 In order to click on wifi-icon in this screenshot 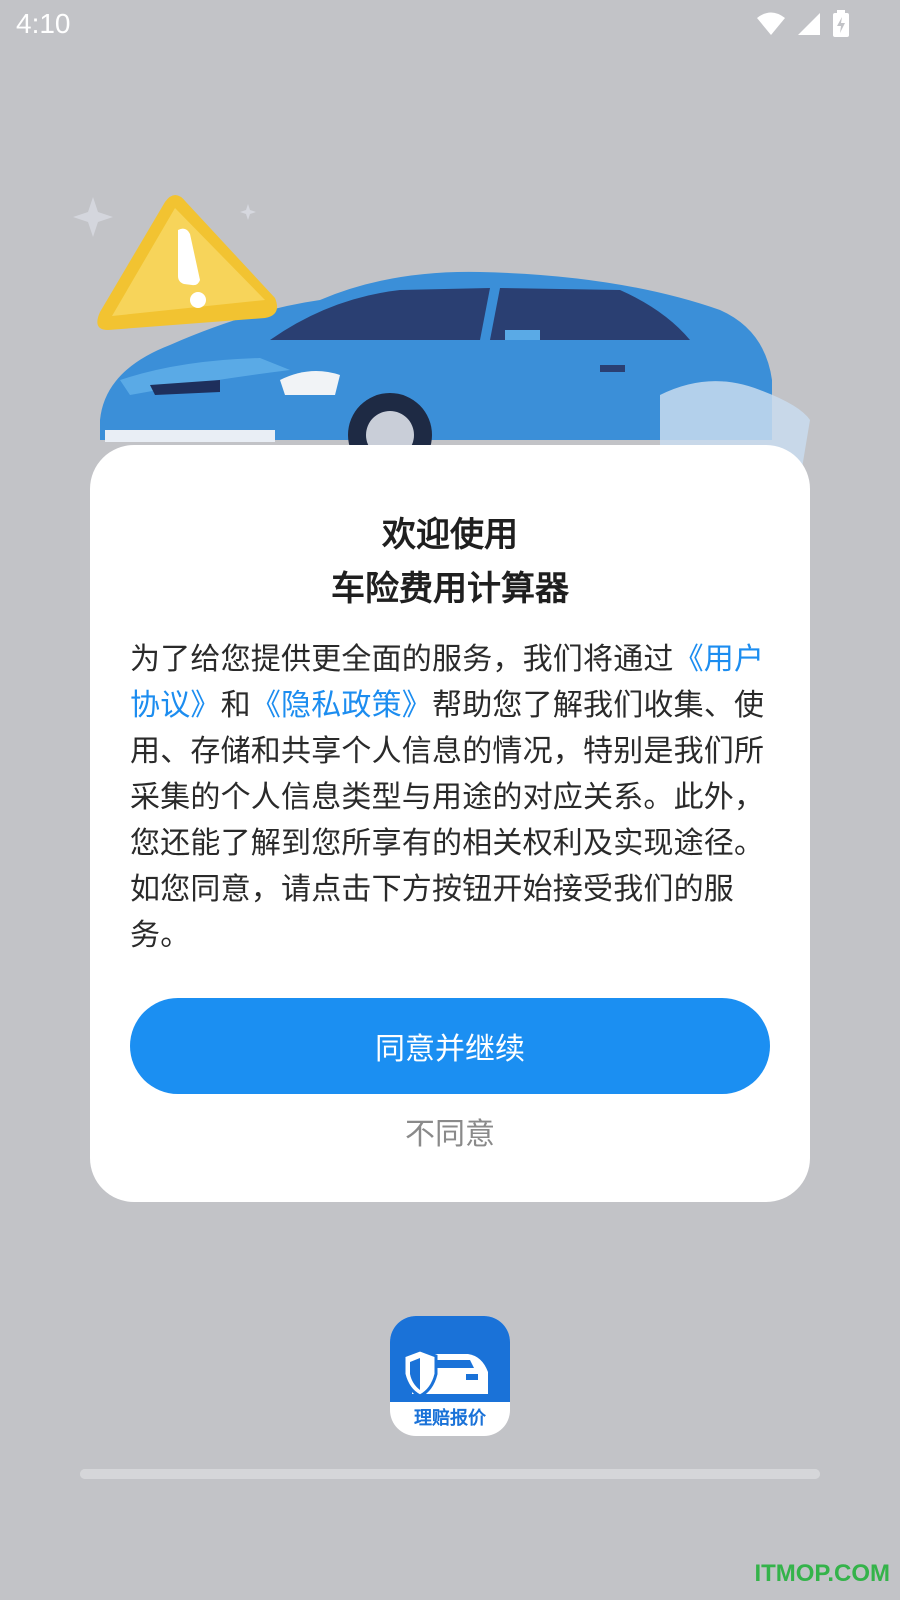, I will do `click(771, 23)`.